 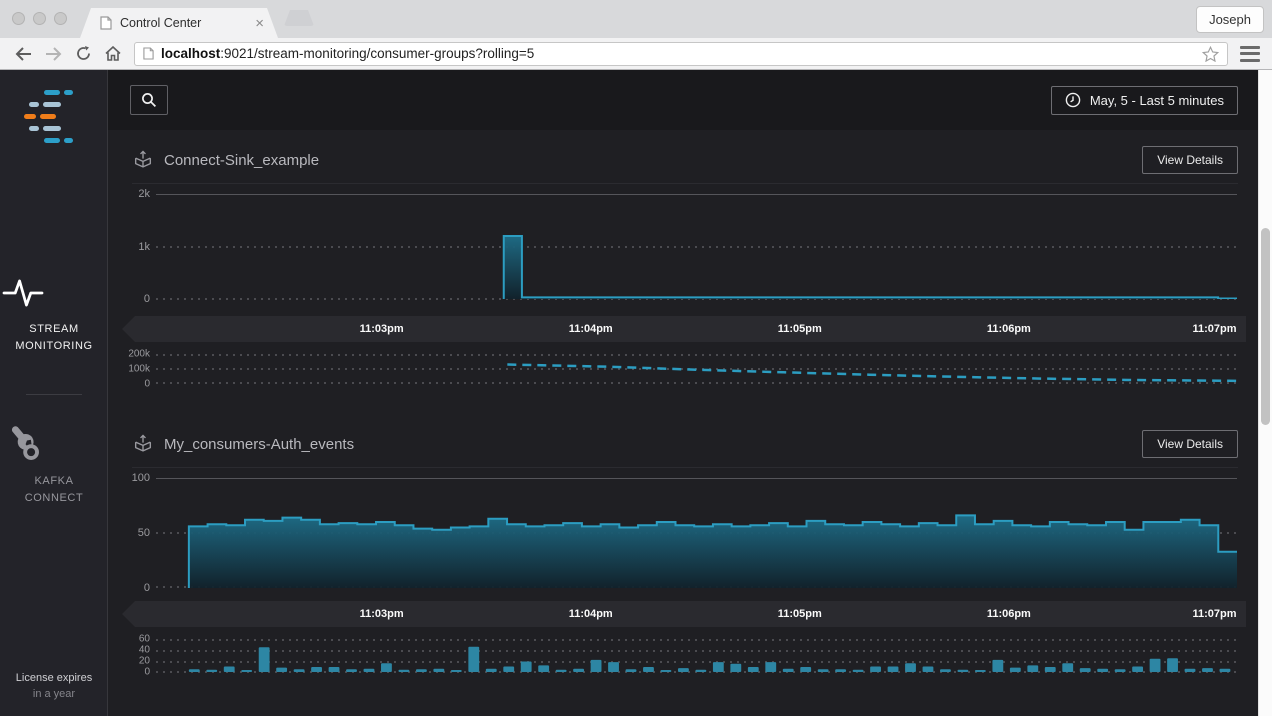 What do you see at coordinates (259, 23) in the screenshot?
I see `tab-close-icon: ×` at bounding box center [259, 23].